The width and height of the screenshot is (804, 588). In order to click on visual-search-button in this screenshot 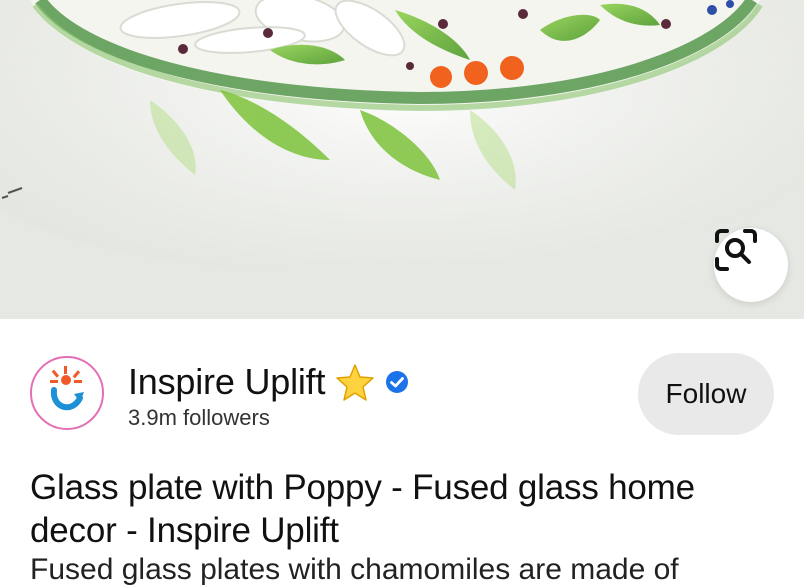, I will do `click(751, 265)`.